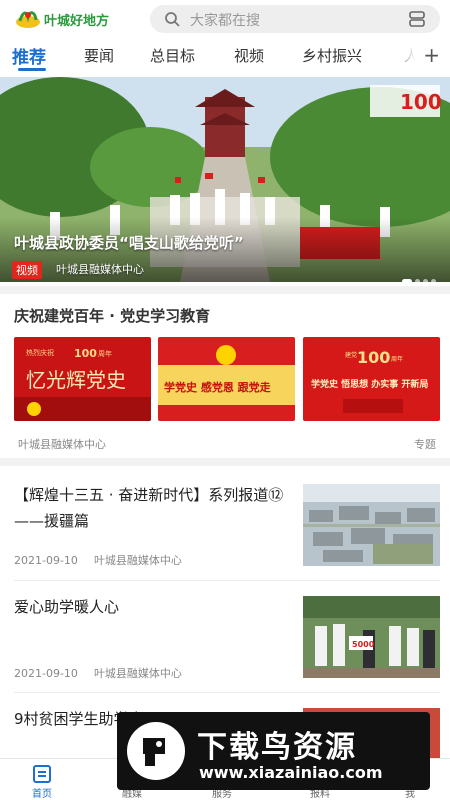 This screenshot has height=800, width=450. What do you see at coordinates (156, 751) in the screenshot?
I see `watermark-bird-icon` at bounding box center [156, 751].